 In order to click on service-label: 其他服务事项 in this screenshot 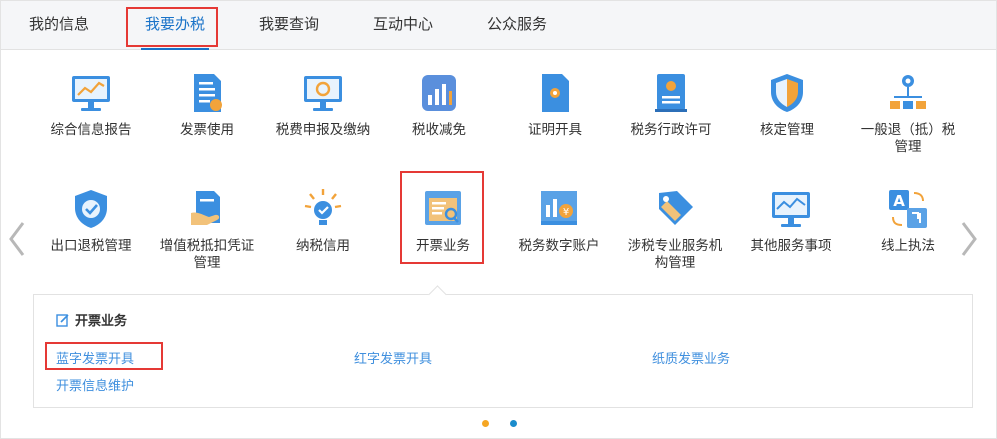, I will do `click(791, 245)`.